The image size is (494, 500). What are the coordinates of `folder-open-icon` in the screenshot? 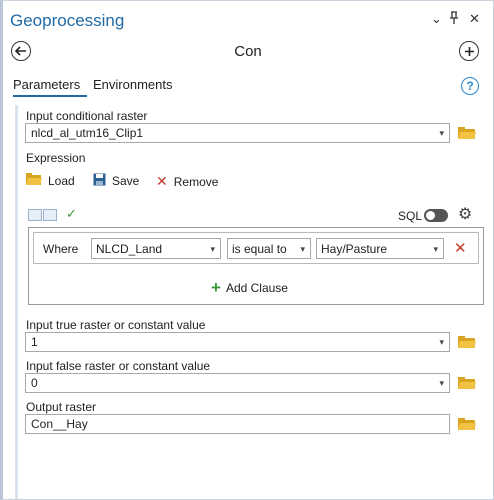 It's located at (34, 180).